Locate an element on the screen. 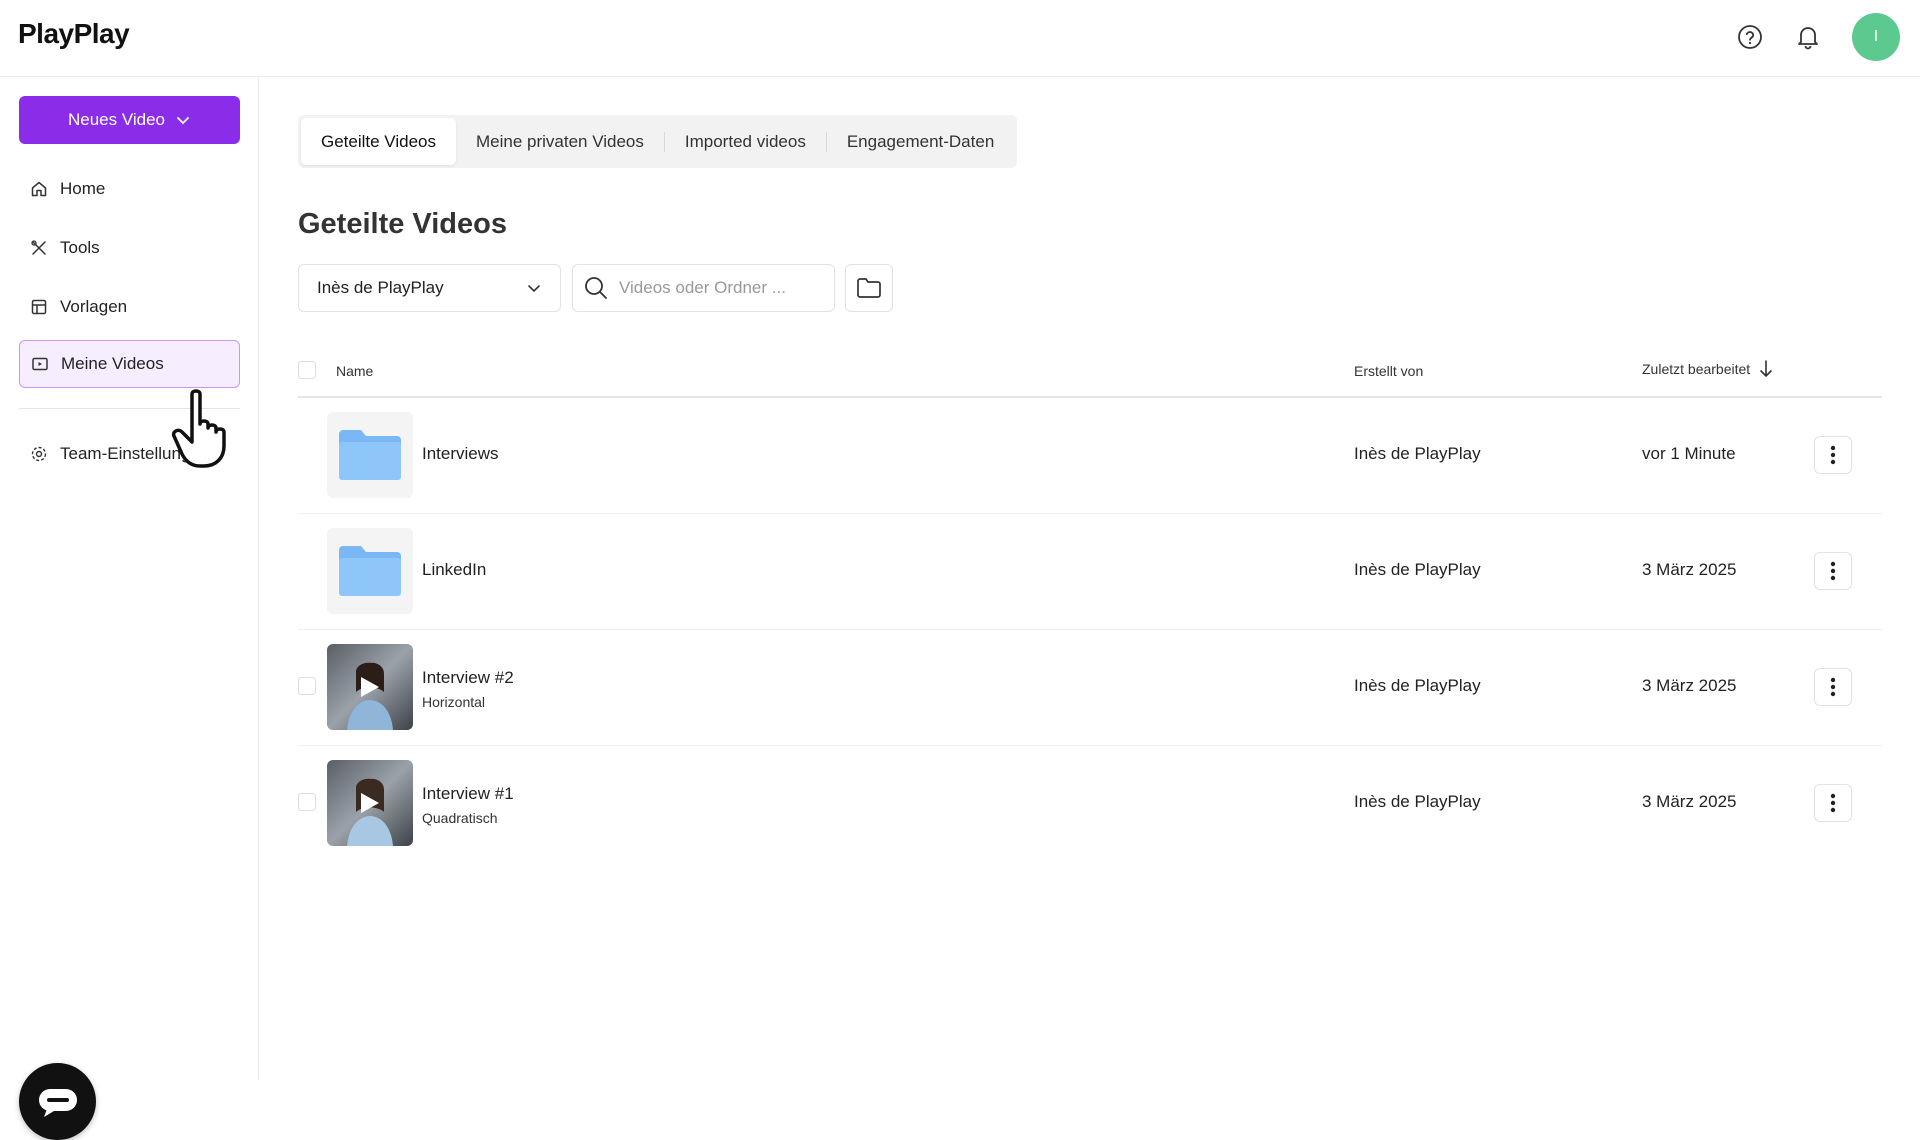 The height and width of the screenshot is (1140, 1920). row-title: Interview #2 is located at coordinates (468, 678).